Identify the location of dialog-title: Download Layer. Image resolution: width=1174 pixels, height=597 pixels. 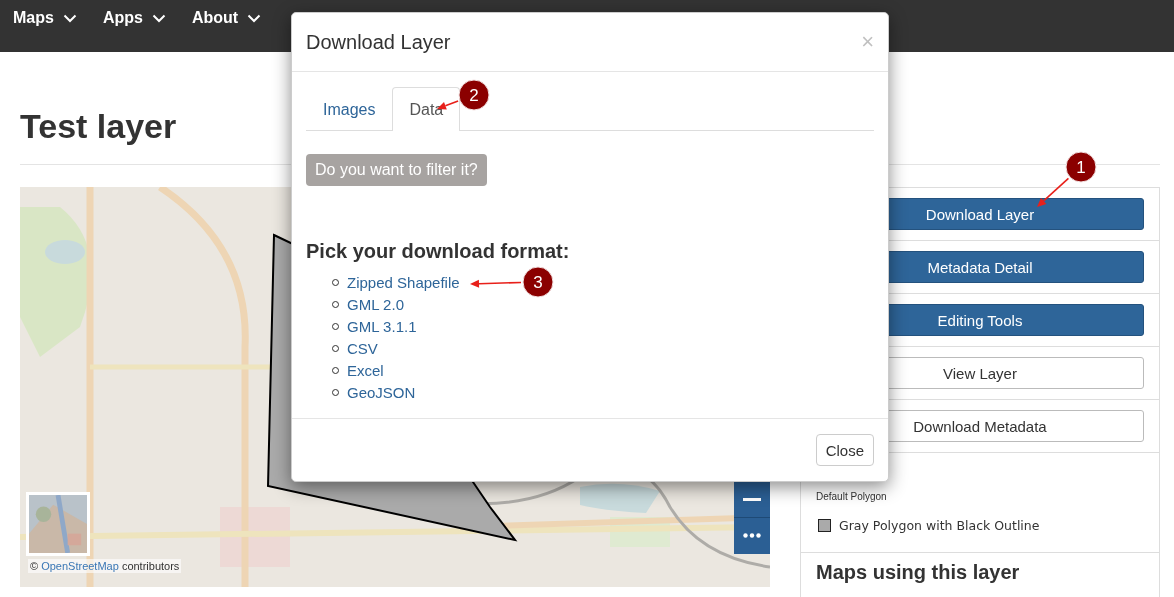
(378, 42).